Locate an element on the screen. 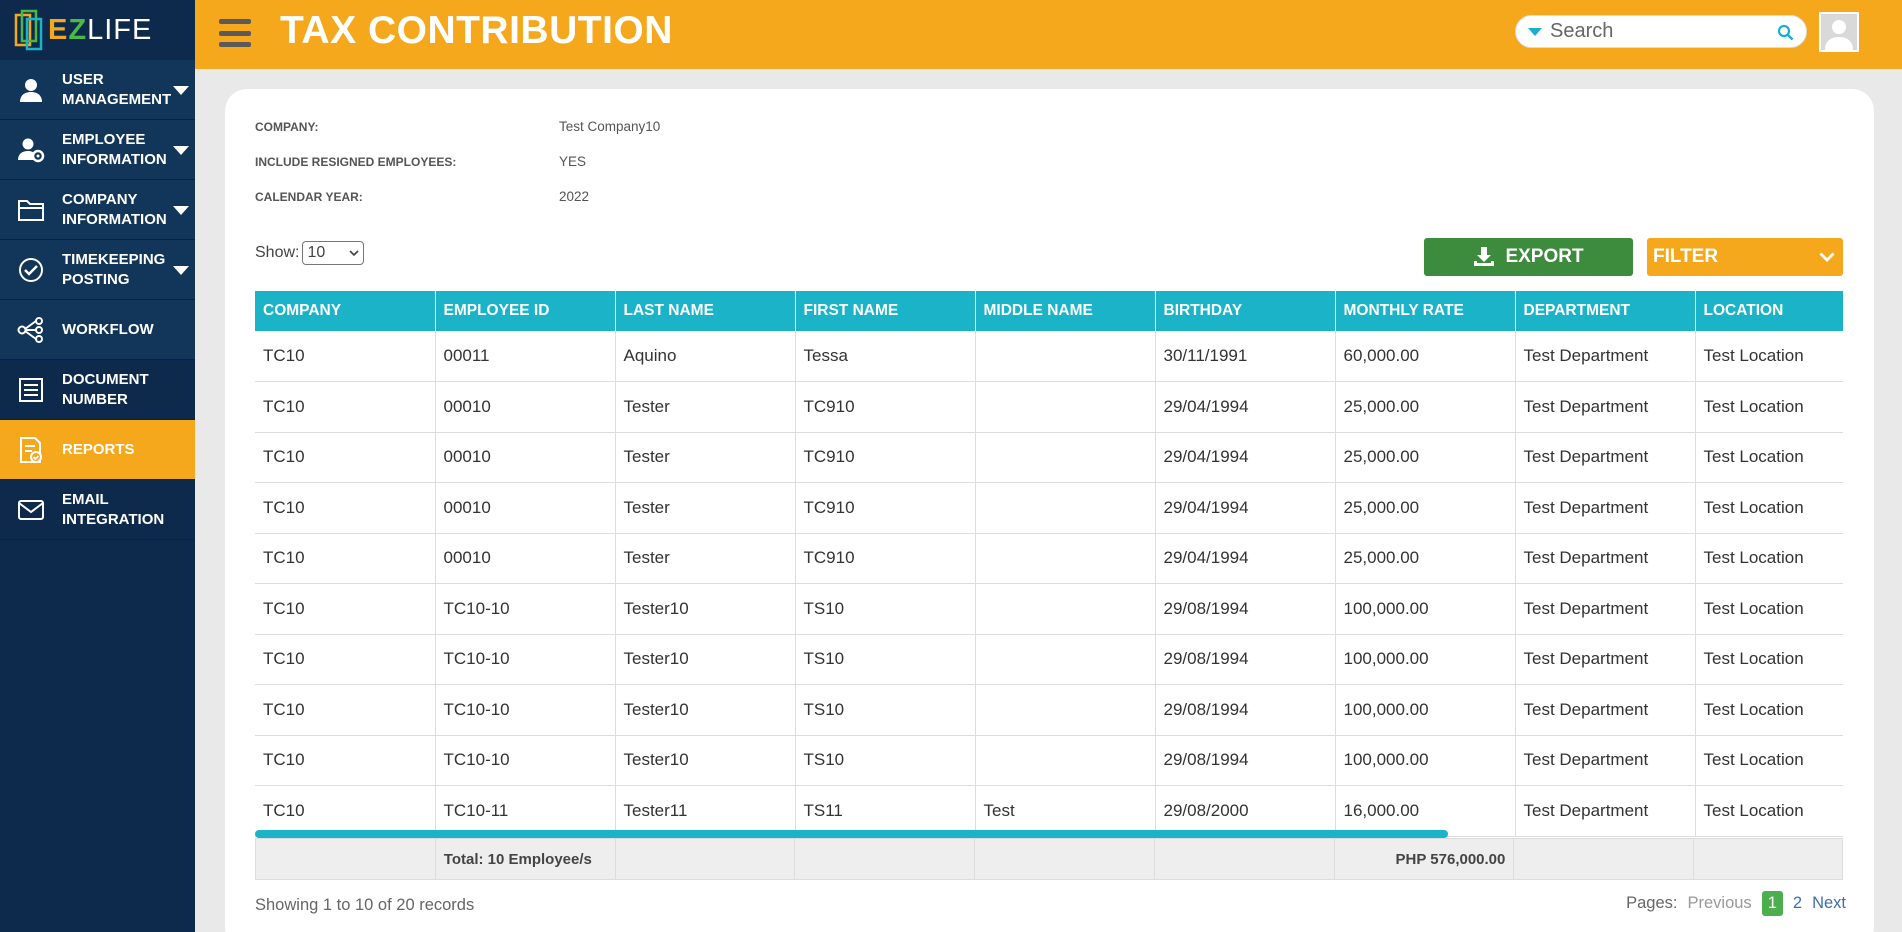 This screenshot has height=932, width=1902. column-header-employee-id: EMPLOYEE ID is located at coordinates (525, 311).